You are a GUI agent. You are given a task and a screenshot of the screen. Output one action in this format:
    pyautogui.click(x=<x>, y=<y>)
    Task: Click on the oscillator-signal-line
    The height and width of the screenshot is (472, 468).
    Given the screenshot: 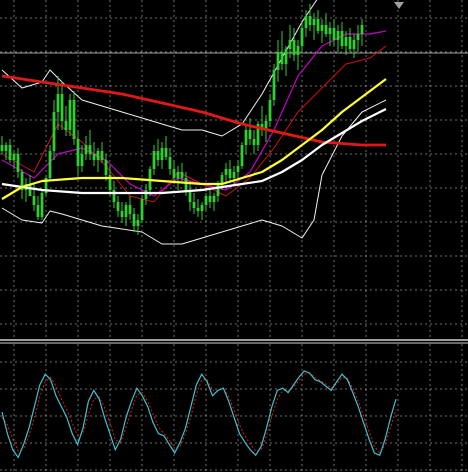 What is the action you would take?
    pyautogui.click(x=199, y=413)
    